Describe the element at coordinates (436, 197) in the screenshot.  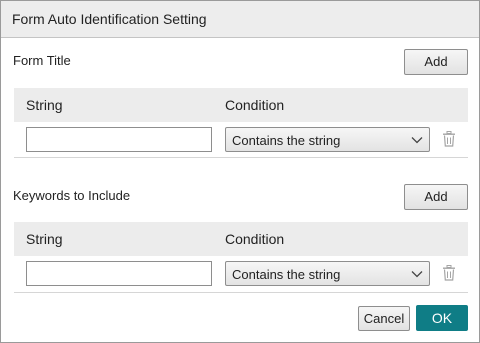
I see `keywords-add-button: Add` at that location.